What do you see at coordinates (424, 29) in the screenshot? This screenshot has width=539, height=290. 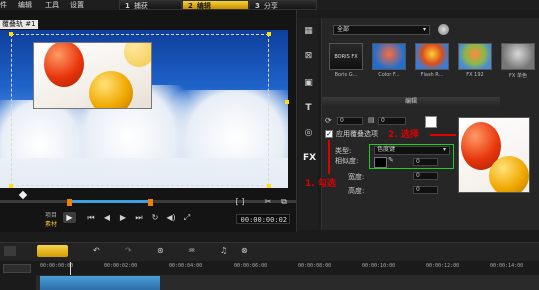 I see `chevron-down-icon: ▾` at bounding box center [424, 29].